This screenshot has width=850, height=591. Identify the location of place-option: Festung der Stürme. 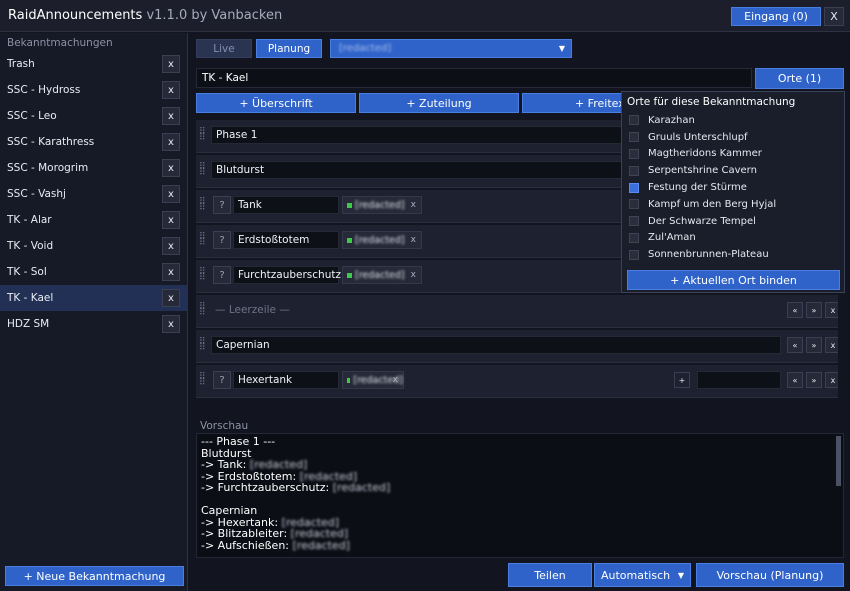
(734, 187).